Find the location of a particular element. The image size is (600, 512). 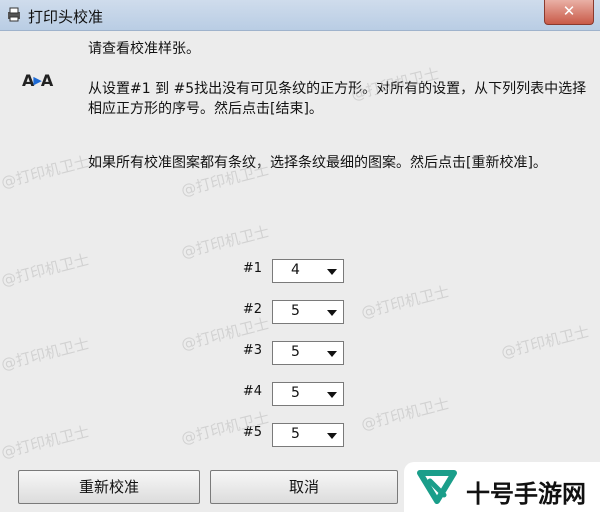

brand-badge: 十号手游网 is located at coordinates (502, 487).